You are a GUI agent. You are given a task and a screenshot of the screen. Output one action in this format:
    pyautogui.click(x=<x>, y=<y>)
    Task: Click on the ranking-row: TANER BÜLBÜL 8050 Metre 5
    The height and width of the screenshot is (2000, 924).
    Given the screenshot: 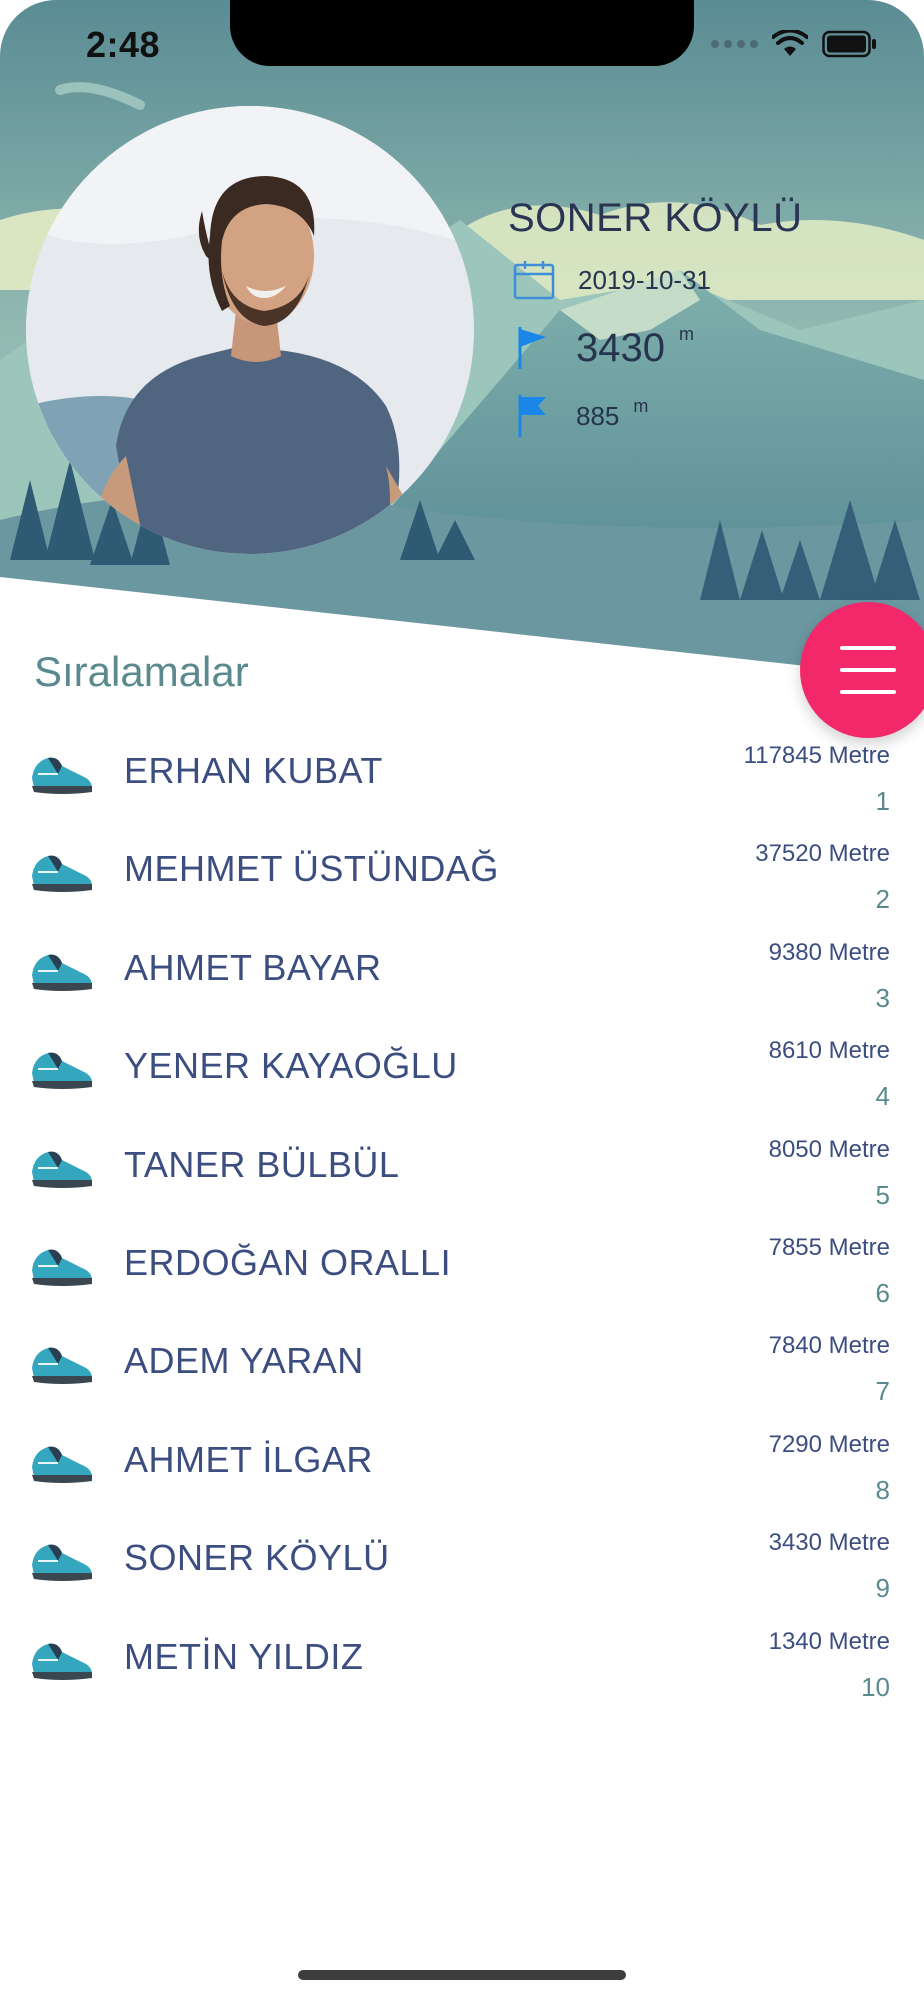 What is the action you would take?
    pyautogui.click(x=462, y=1173)
    